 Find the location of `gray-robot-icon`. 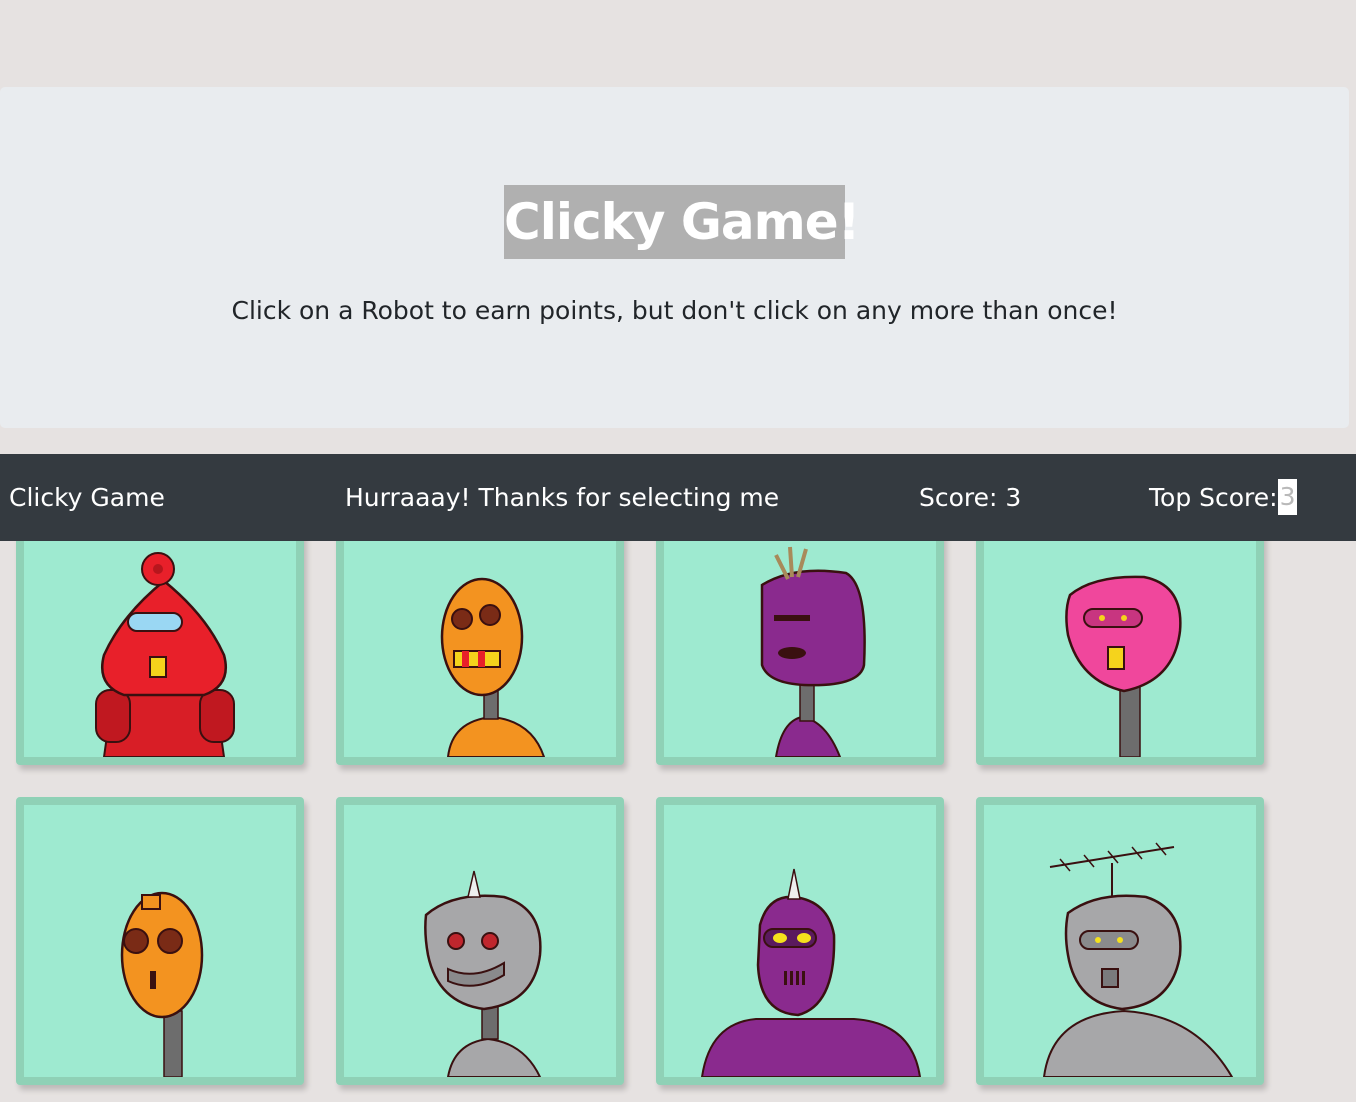

gray-robot-icon is located at coordinates (483, 973).